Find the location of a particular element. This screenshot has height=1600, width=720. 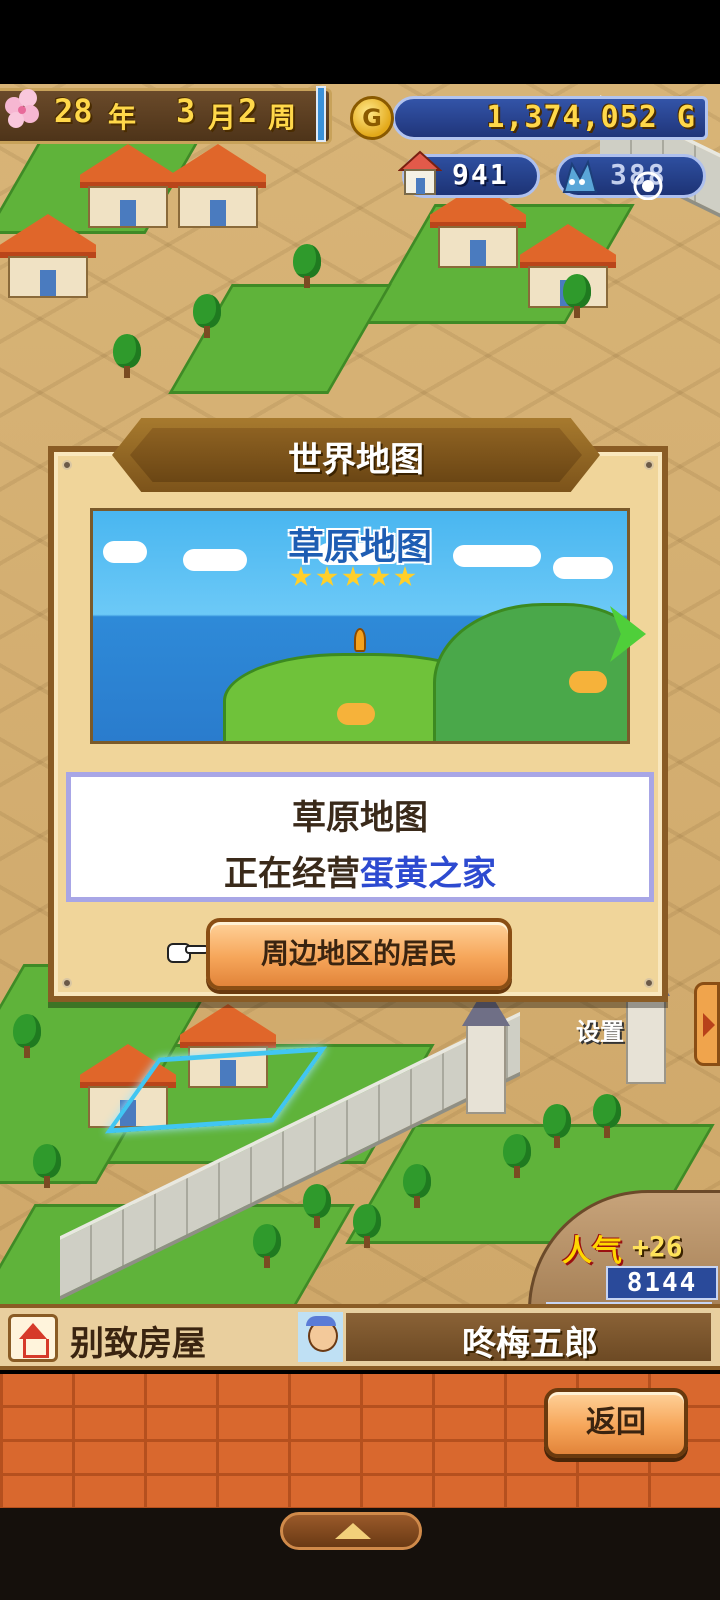

date-week-unit: 周 is located at coordinates (282, 117).